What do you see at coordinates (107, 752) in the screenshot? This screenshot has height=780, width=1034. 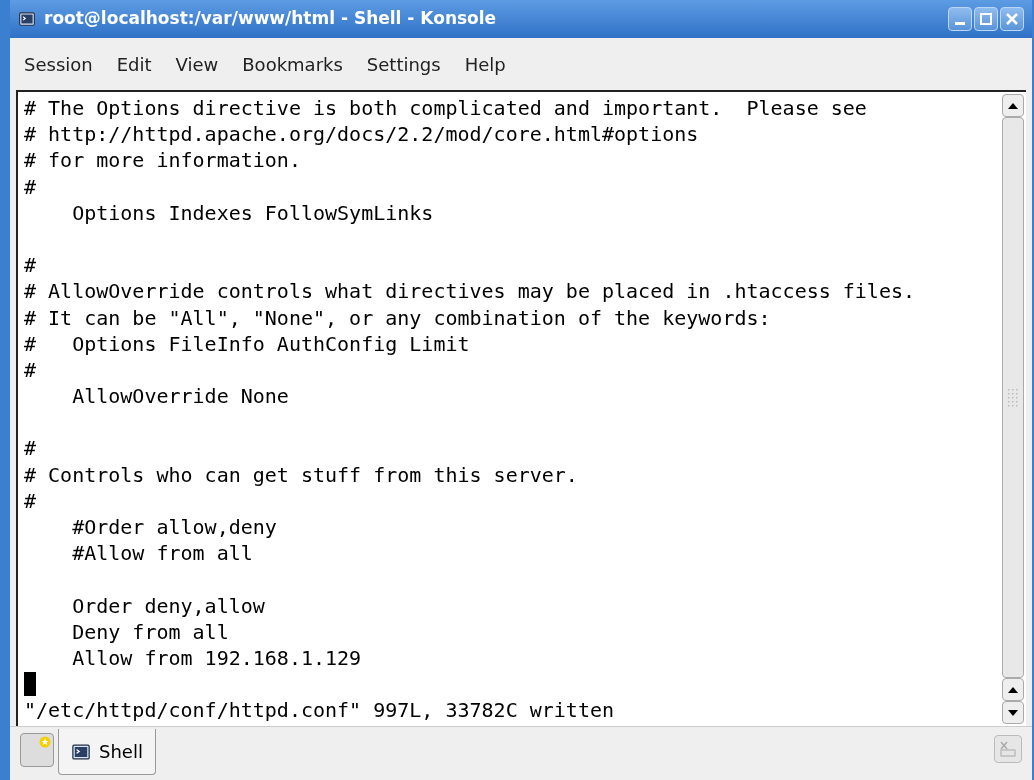 I see `tab: Shell` at bounding box center [107, 752].